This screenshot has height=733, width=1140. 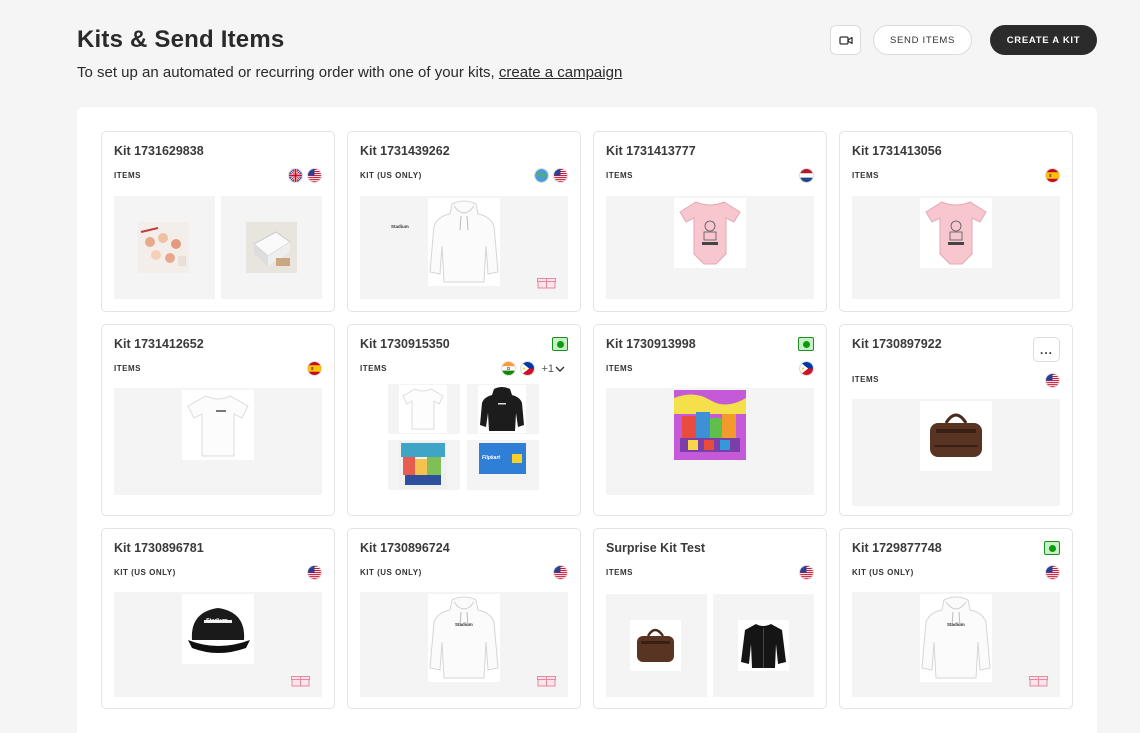 What do you see at coordinates (163, 247) in the screenshot?
I see `cupcakes-image` at bounding box center [163, 247].